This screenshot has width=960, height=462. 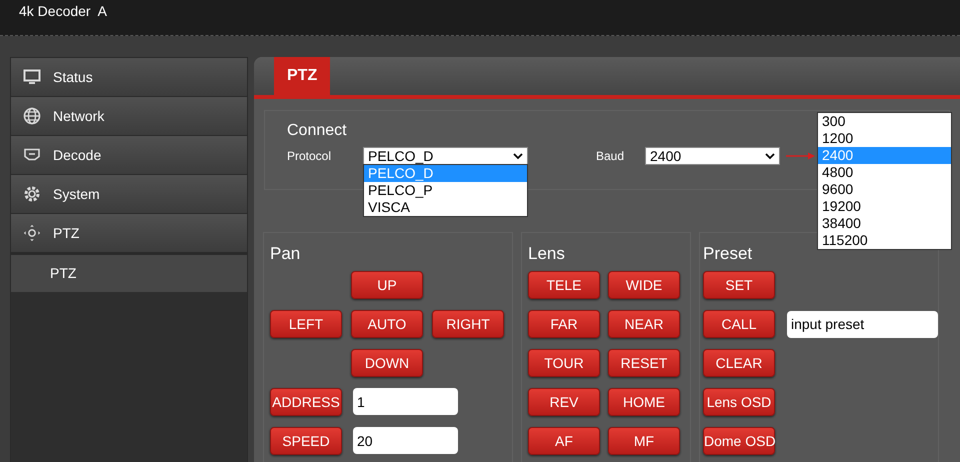 What do you see at coordinates (564, 402) in the screenshot?
I see `lens-button: REV` at bounding box center [564, 402].